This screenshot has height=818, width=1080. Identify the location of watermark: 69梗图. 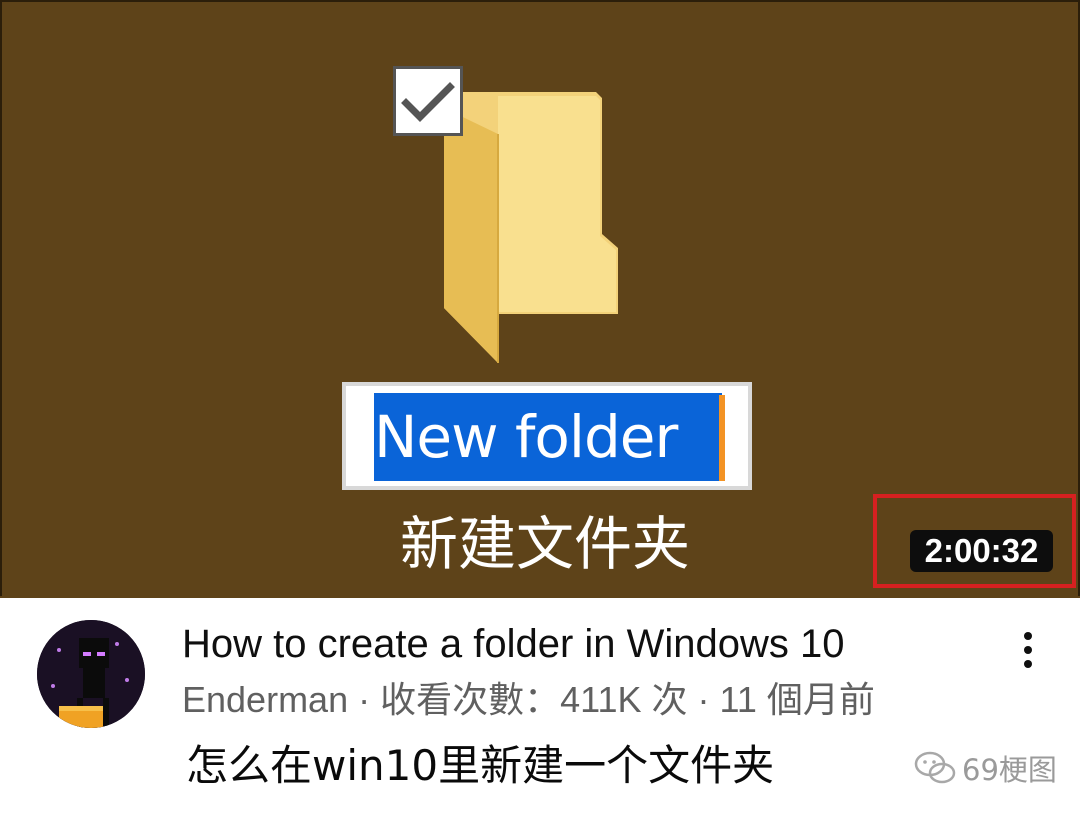
(987, 770).